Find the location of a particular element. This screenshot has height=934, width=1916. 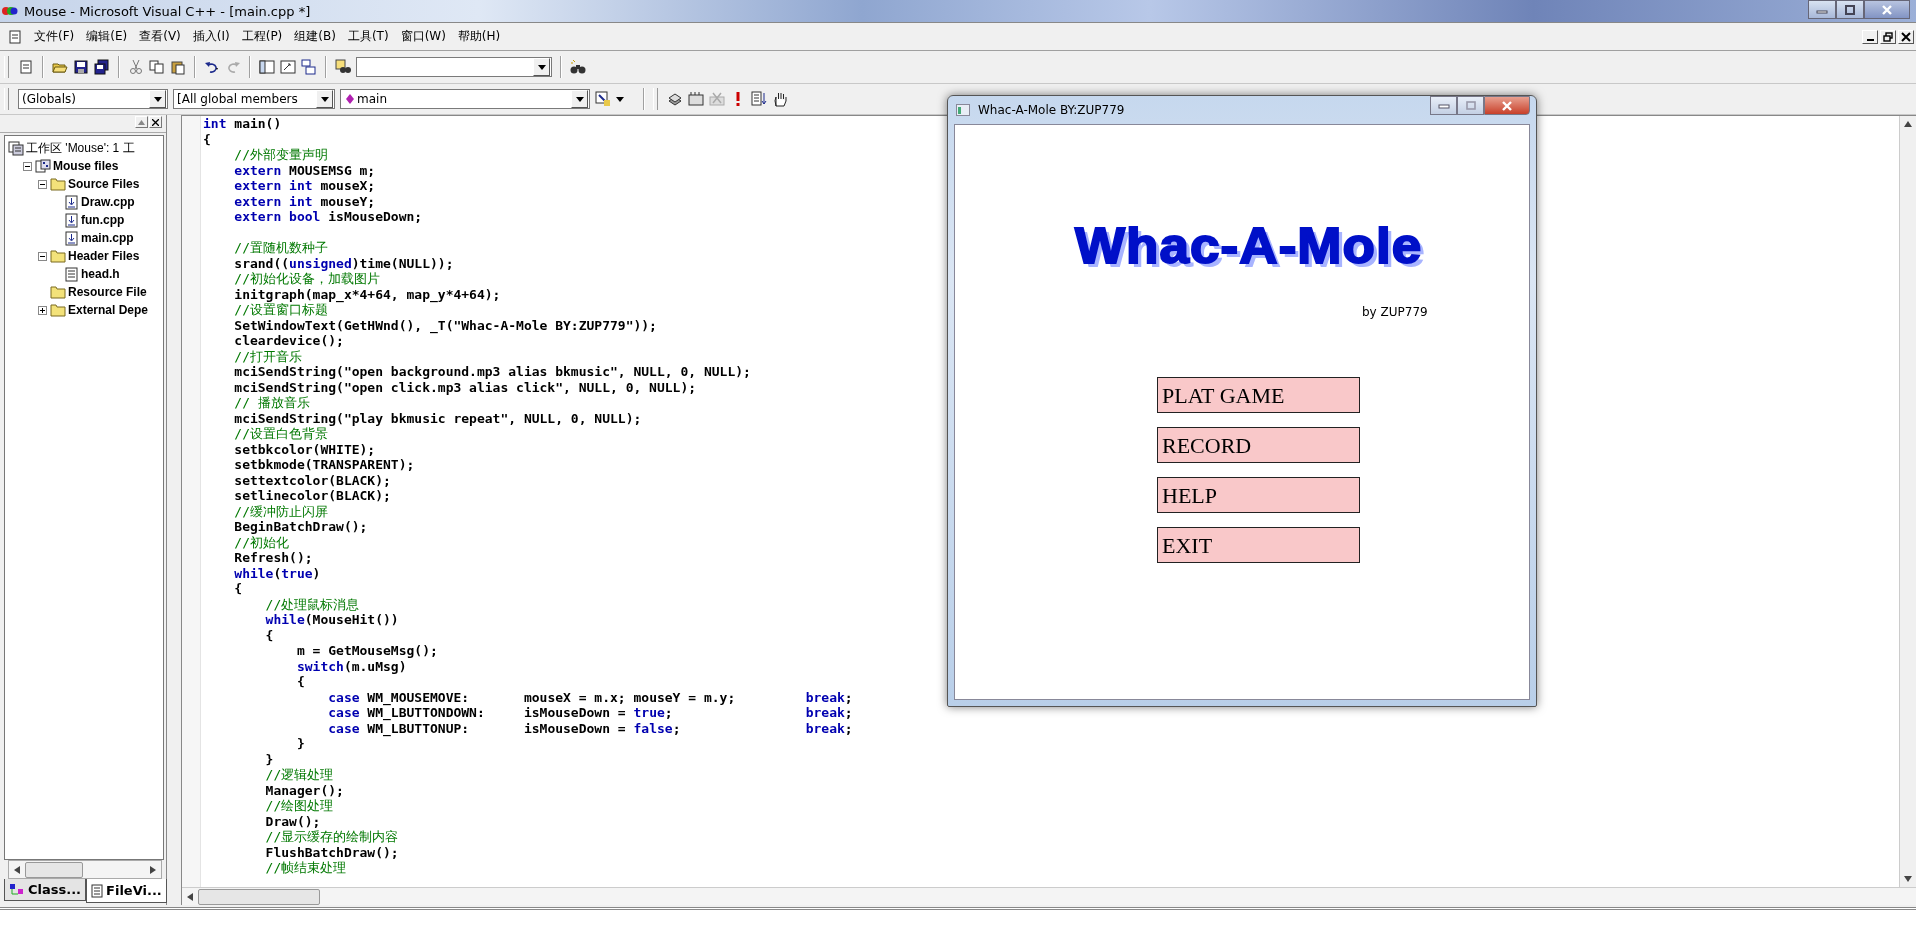

restore-icon is located at coordinates (1888, 36).